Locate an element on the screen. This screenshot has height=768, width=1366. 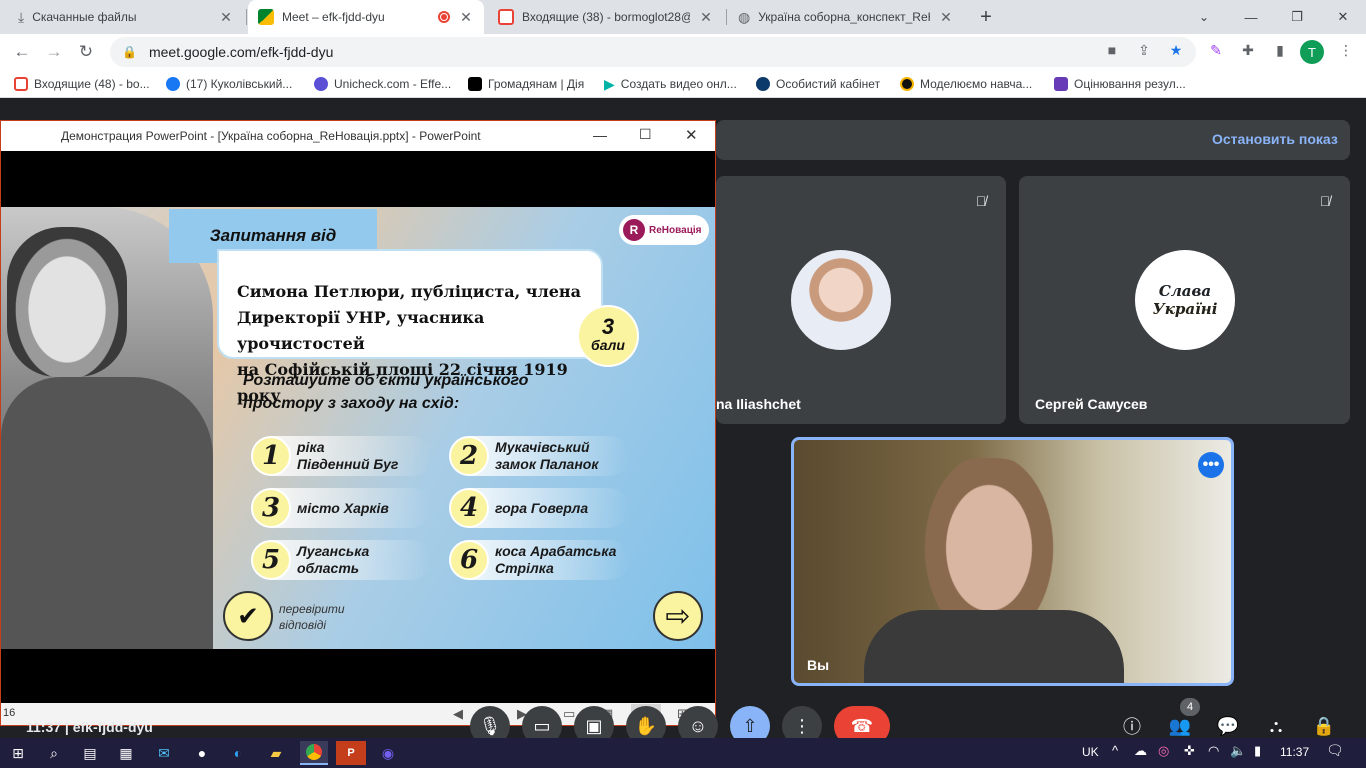
clock: 11:37 is located at coordinates (1294, 752).